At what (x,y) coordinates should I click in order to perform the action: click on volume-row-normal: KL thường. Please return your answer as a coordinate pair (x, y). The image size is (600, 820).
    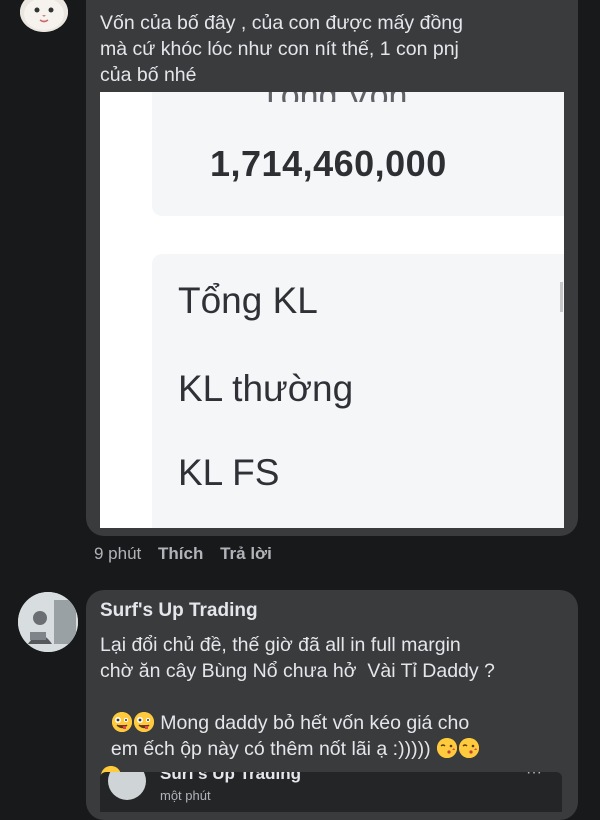
    Looking at the image, I should click on (266, 388).